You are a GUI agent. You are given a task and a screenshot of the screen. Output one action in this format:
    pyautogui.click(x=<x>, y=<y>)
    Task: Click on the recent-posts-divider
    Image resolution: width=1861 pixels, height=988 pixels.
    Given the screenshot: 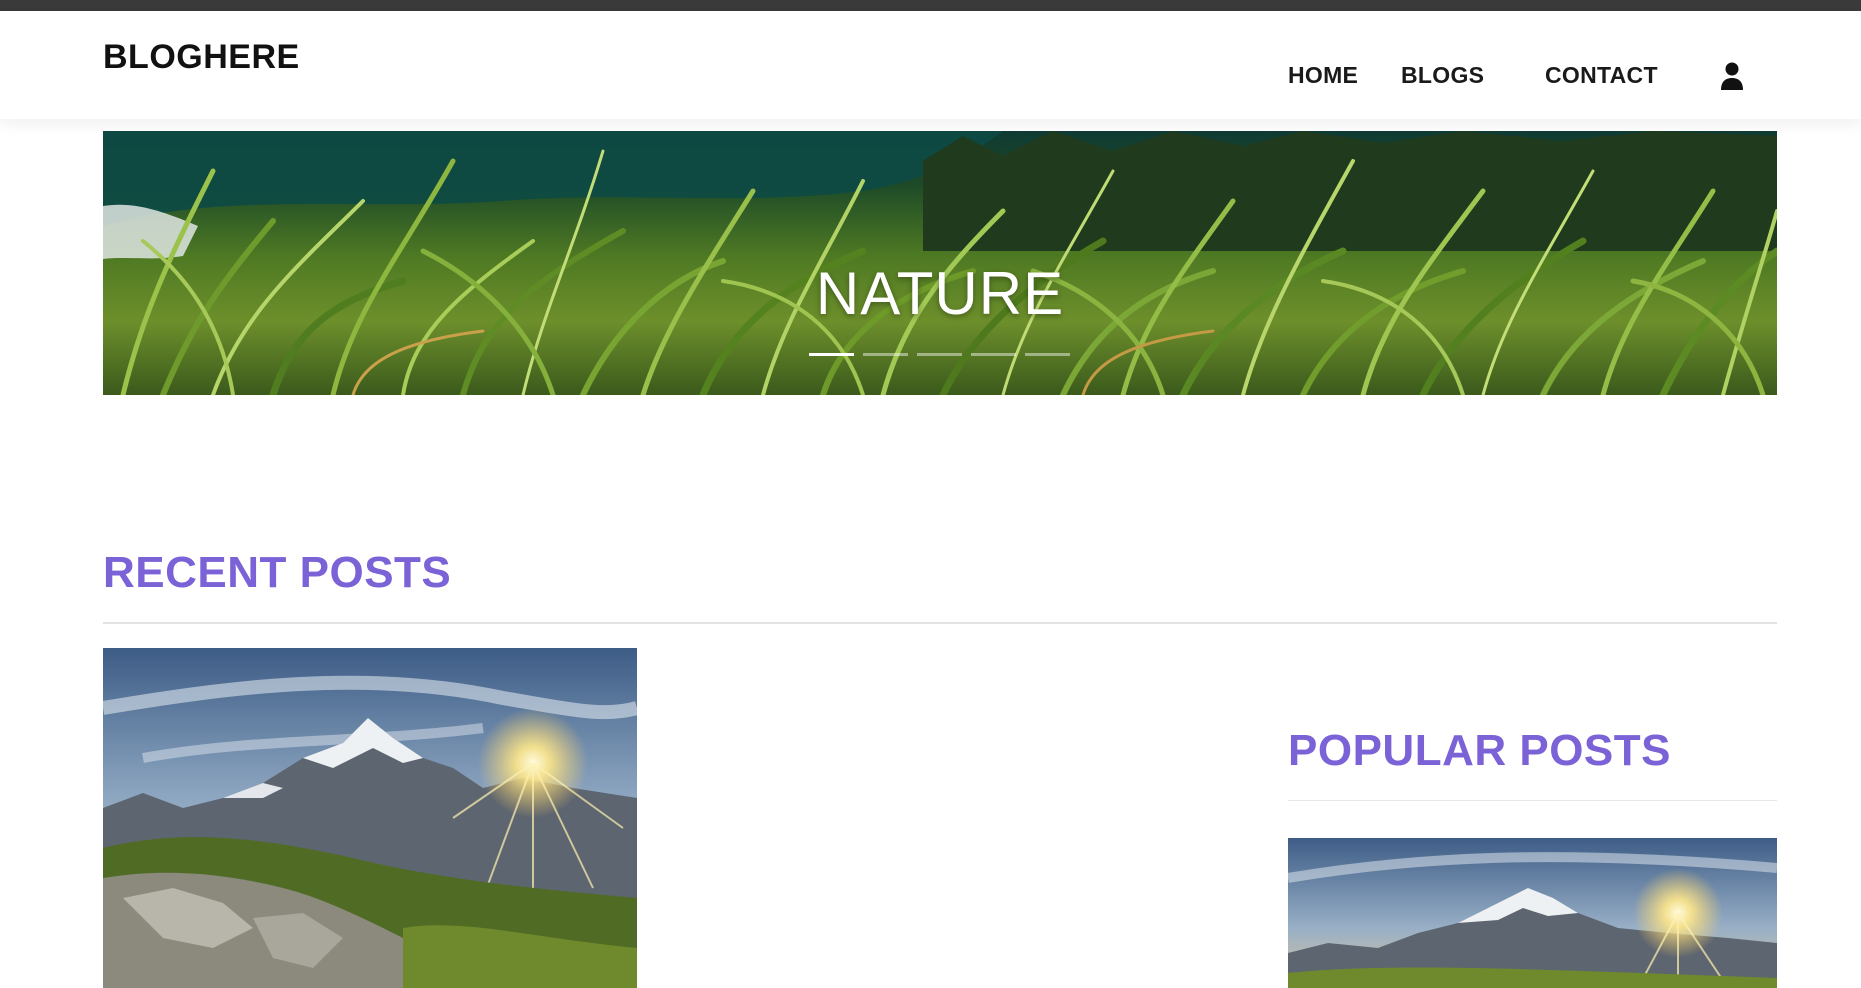 What is the action you would take?
    pyautogui.click(x=940, y=623)
    